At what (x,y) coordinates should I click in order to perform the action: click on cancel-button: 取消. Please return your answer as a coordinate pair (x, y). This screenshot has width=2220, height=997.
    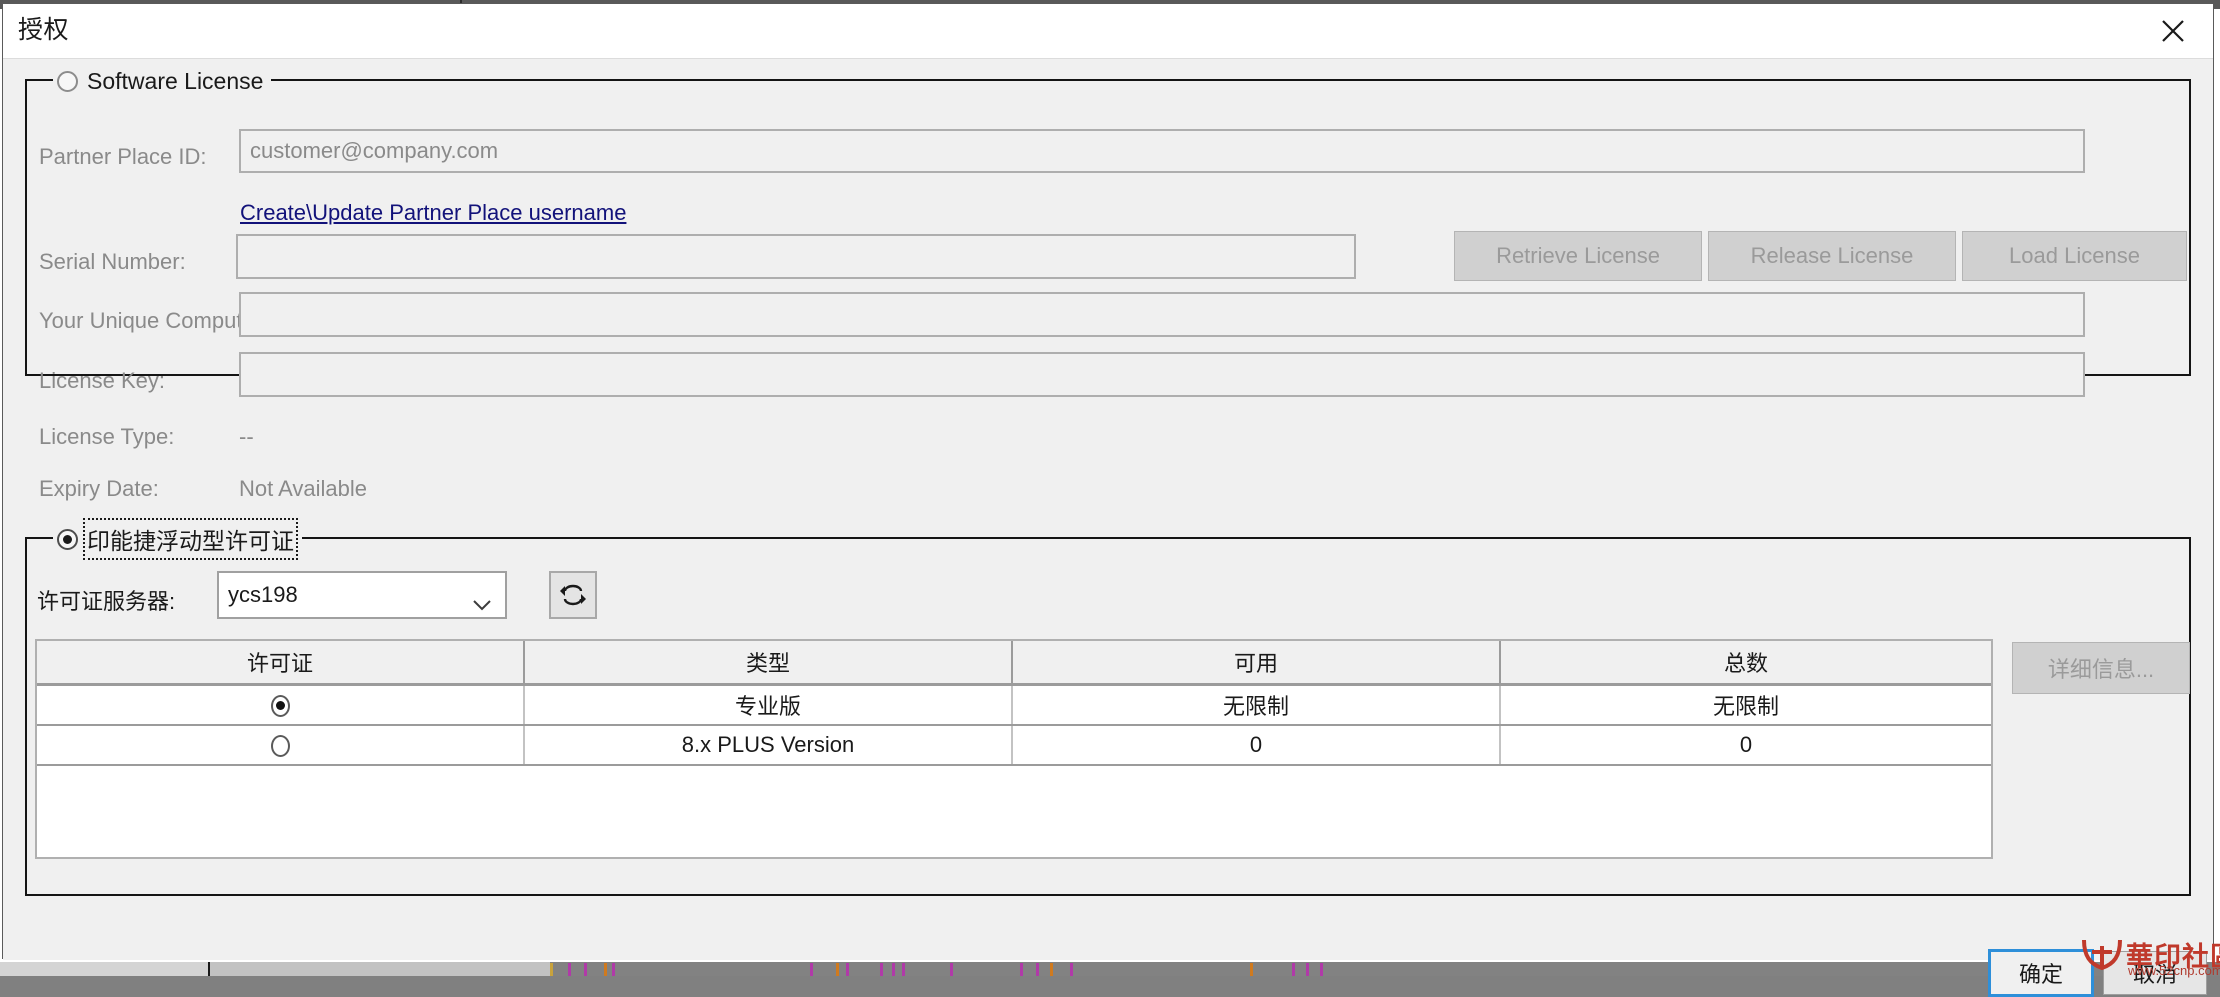
    Looking at the image, I should click on (2155, 973).